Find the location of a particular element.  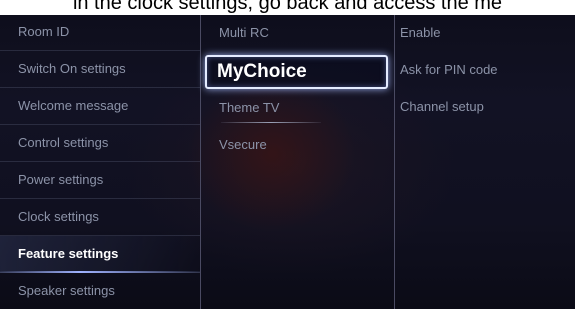

menu-item-power-settings: Power settings is located at coordinates (100, 180).